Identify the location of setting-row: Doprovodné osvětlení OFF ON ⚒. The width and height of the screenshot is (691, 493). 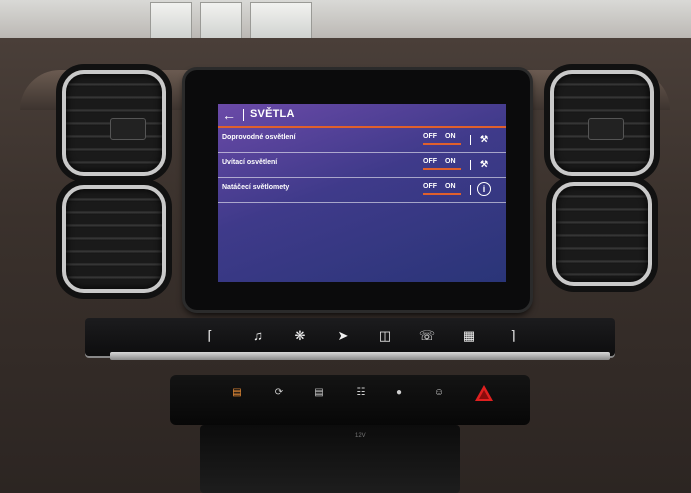
(362, 140).